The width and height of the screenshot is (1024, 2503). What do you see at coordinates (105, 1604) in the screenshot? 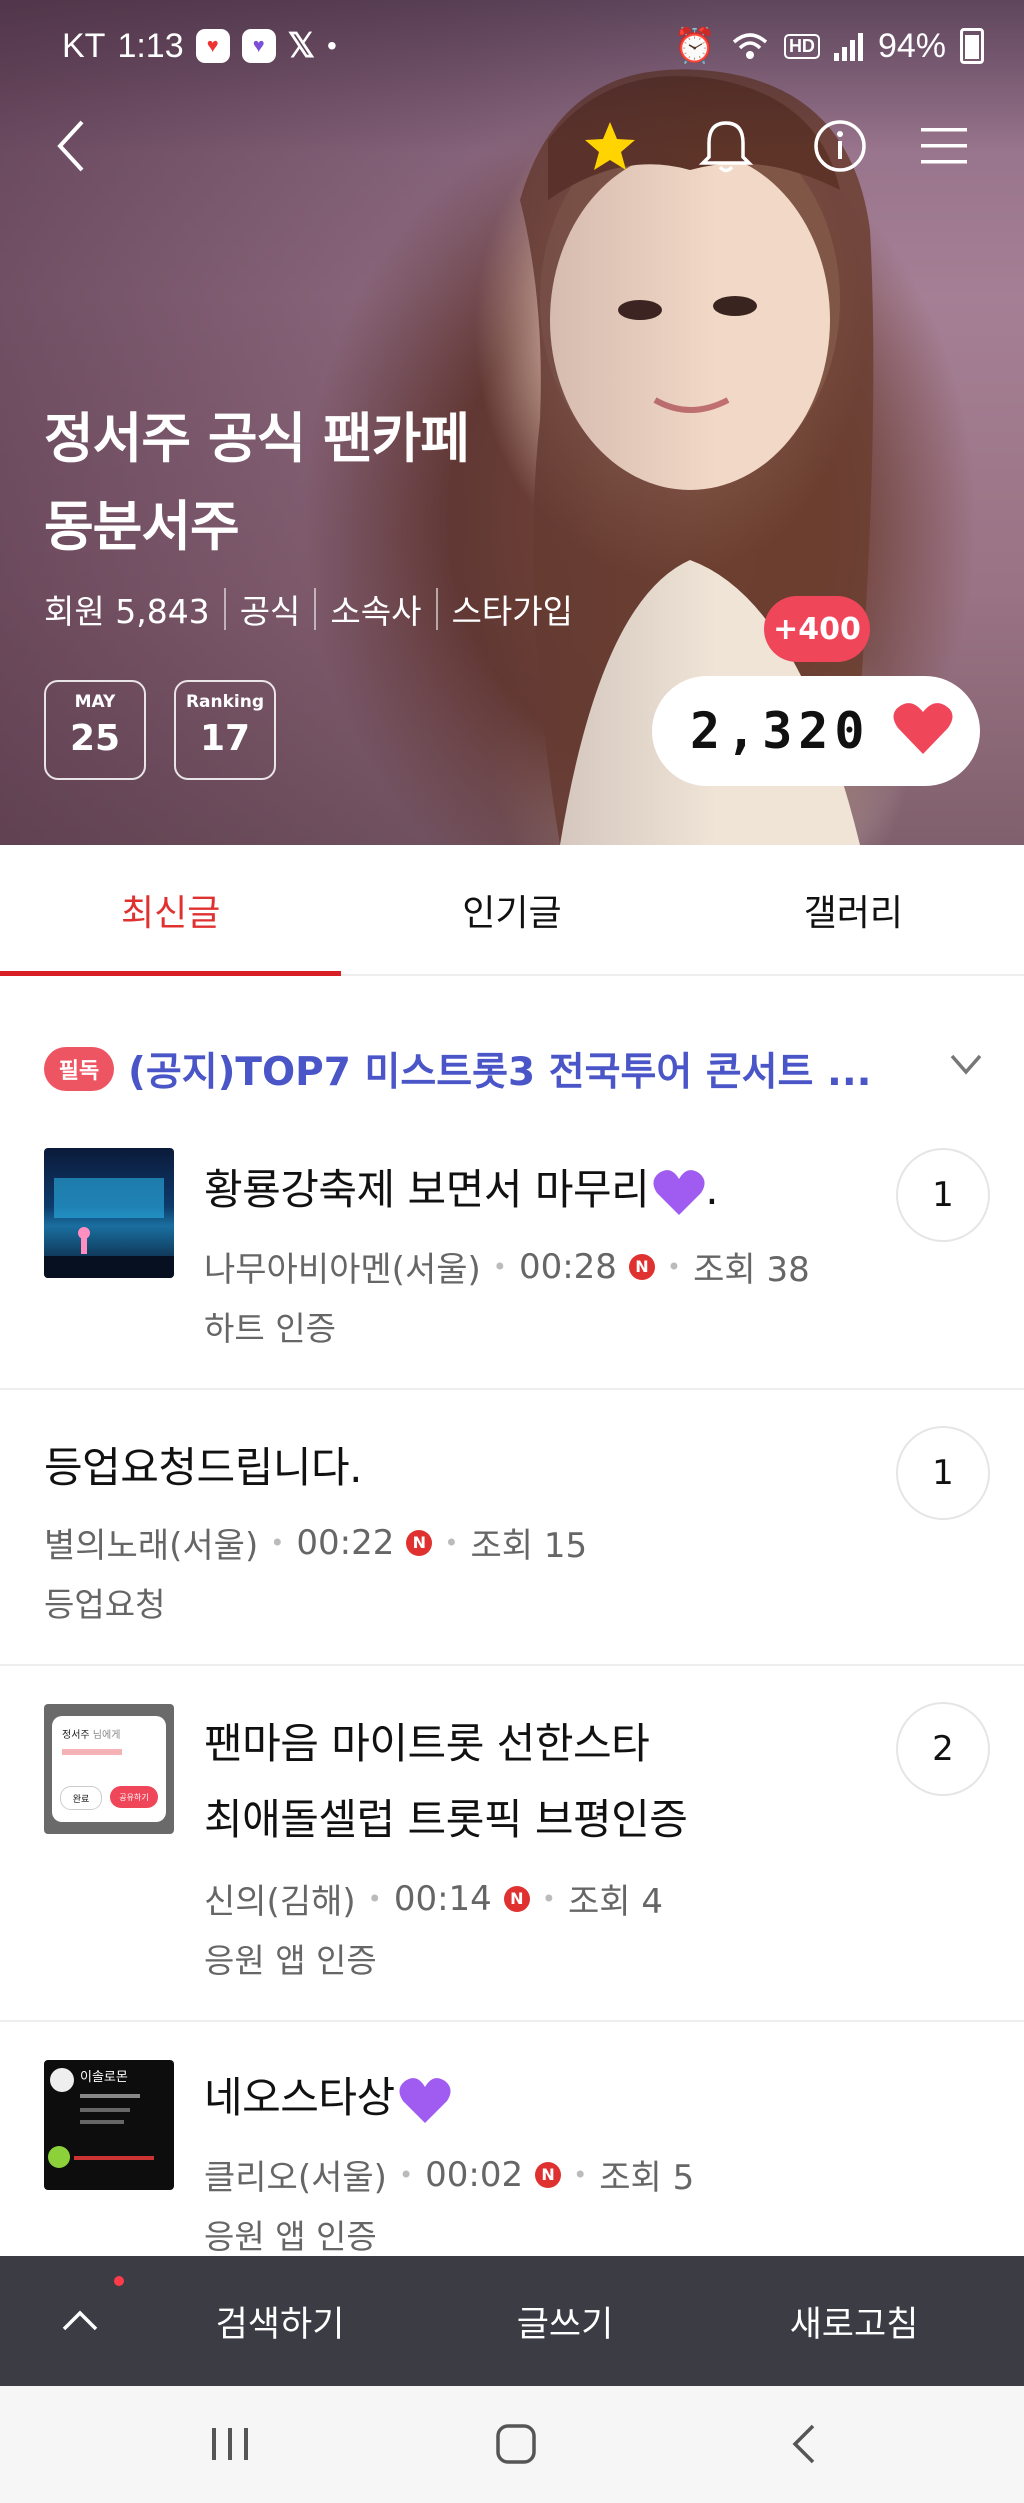
I see `post-category: 등업요청` at bounding box center [105, 1604].